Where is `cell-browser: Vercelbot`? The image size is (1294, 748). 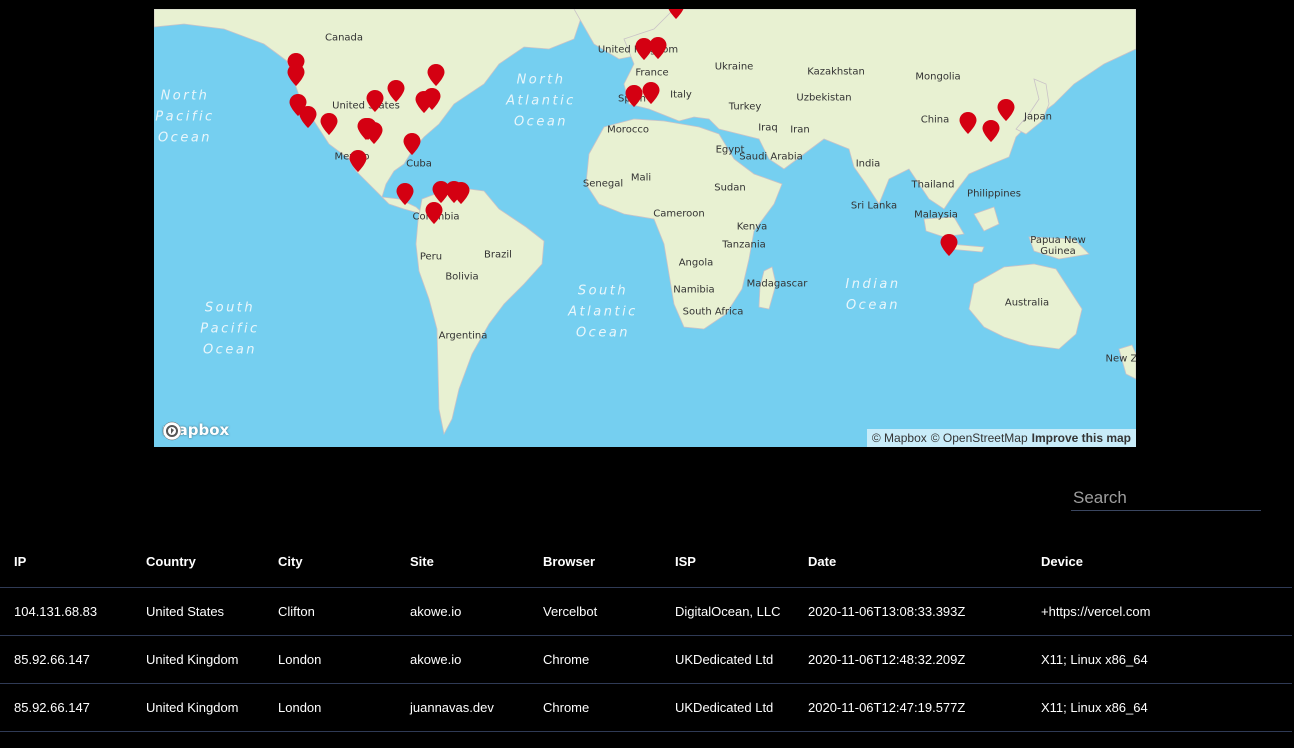
cell-browser: Vercelbot is located at coordinates (595, 611).